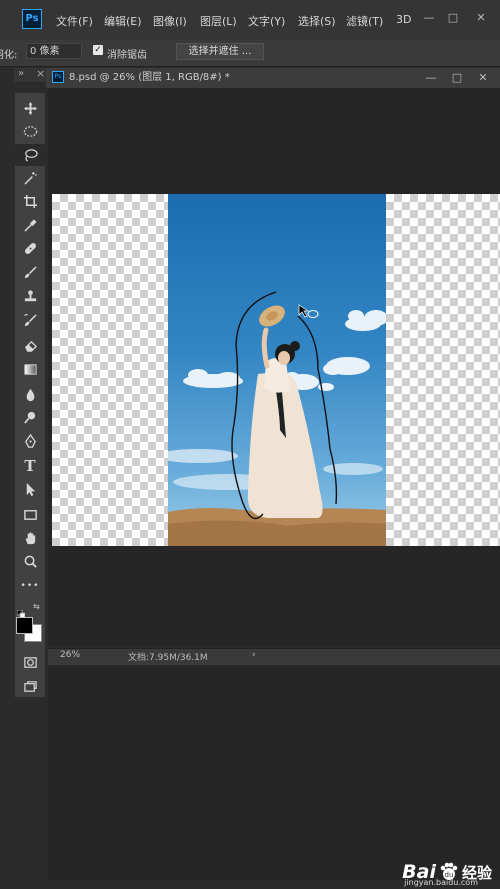  Describe the element at coordinates (254, 655) in the screenshot. I see `status-menu-arrow-icon: ›` at that location.